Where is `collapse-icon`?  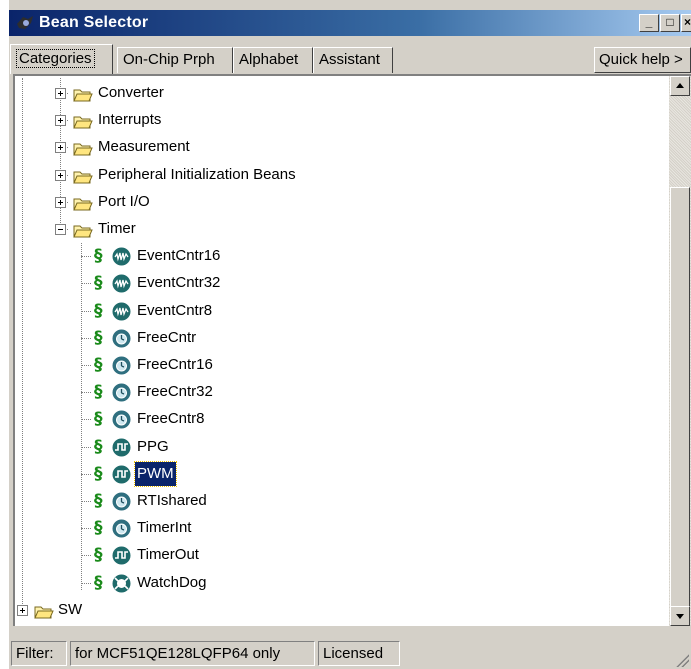
collapse-icon is located at coordinates (60, 229).